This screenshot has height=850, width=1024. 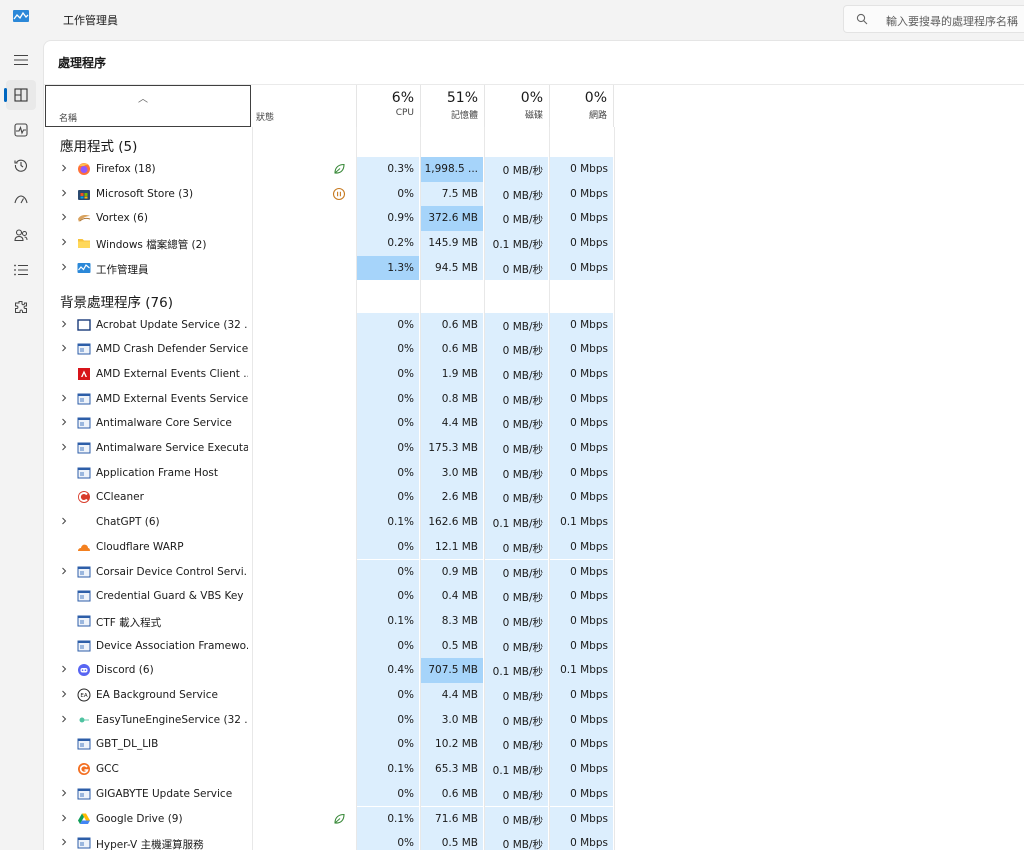 I want to click on process-name: AMD Crash Defender Service, so click(x=172, y=349).